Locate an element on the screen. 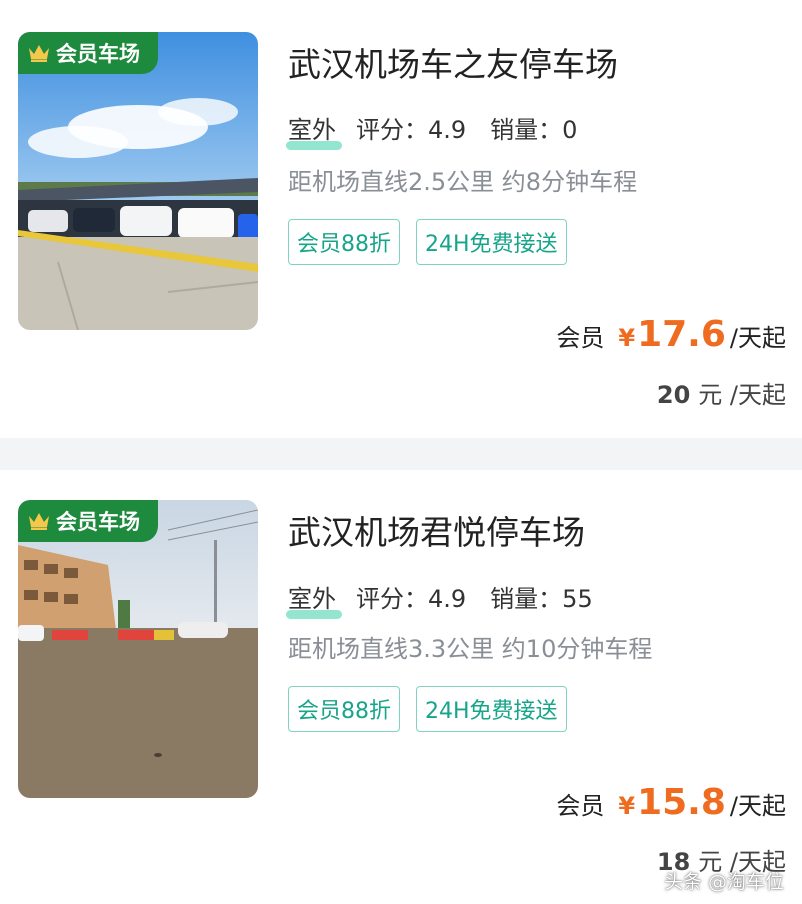 Image resolution: width=802 pixels, height=904 pixels. member-price: 会员 ¥ 17.6 /天起 is located at coordinates (671, 334).